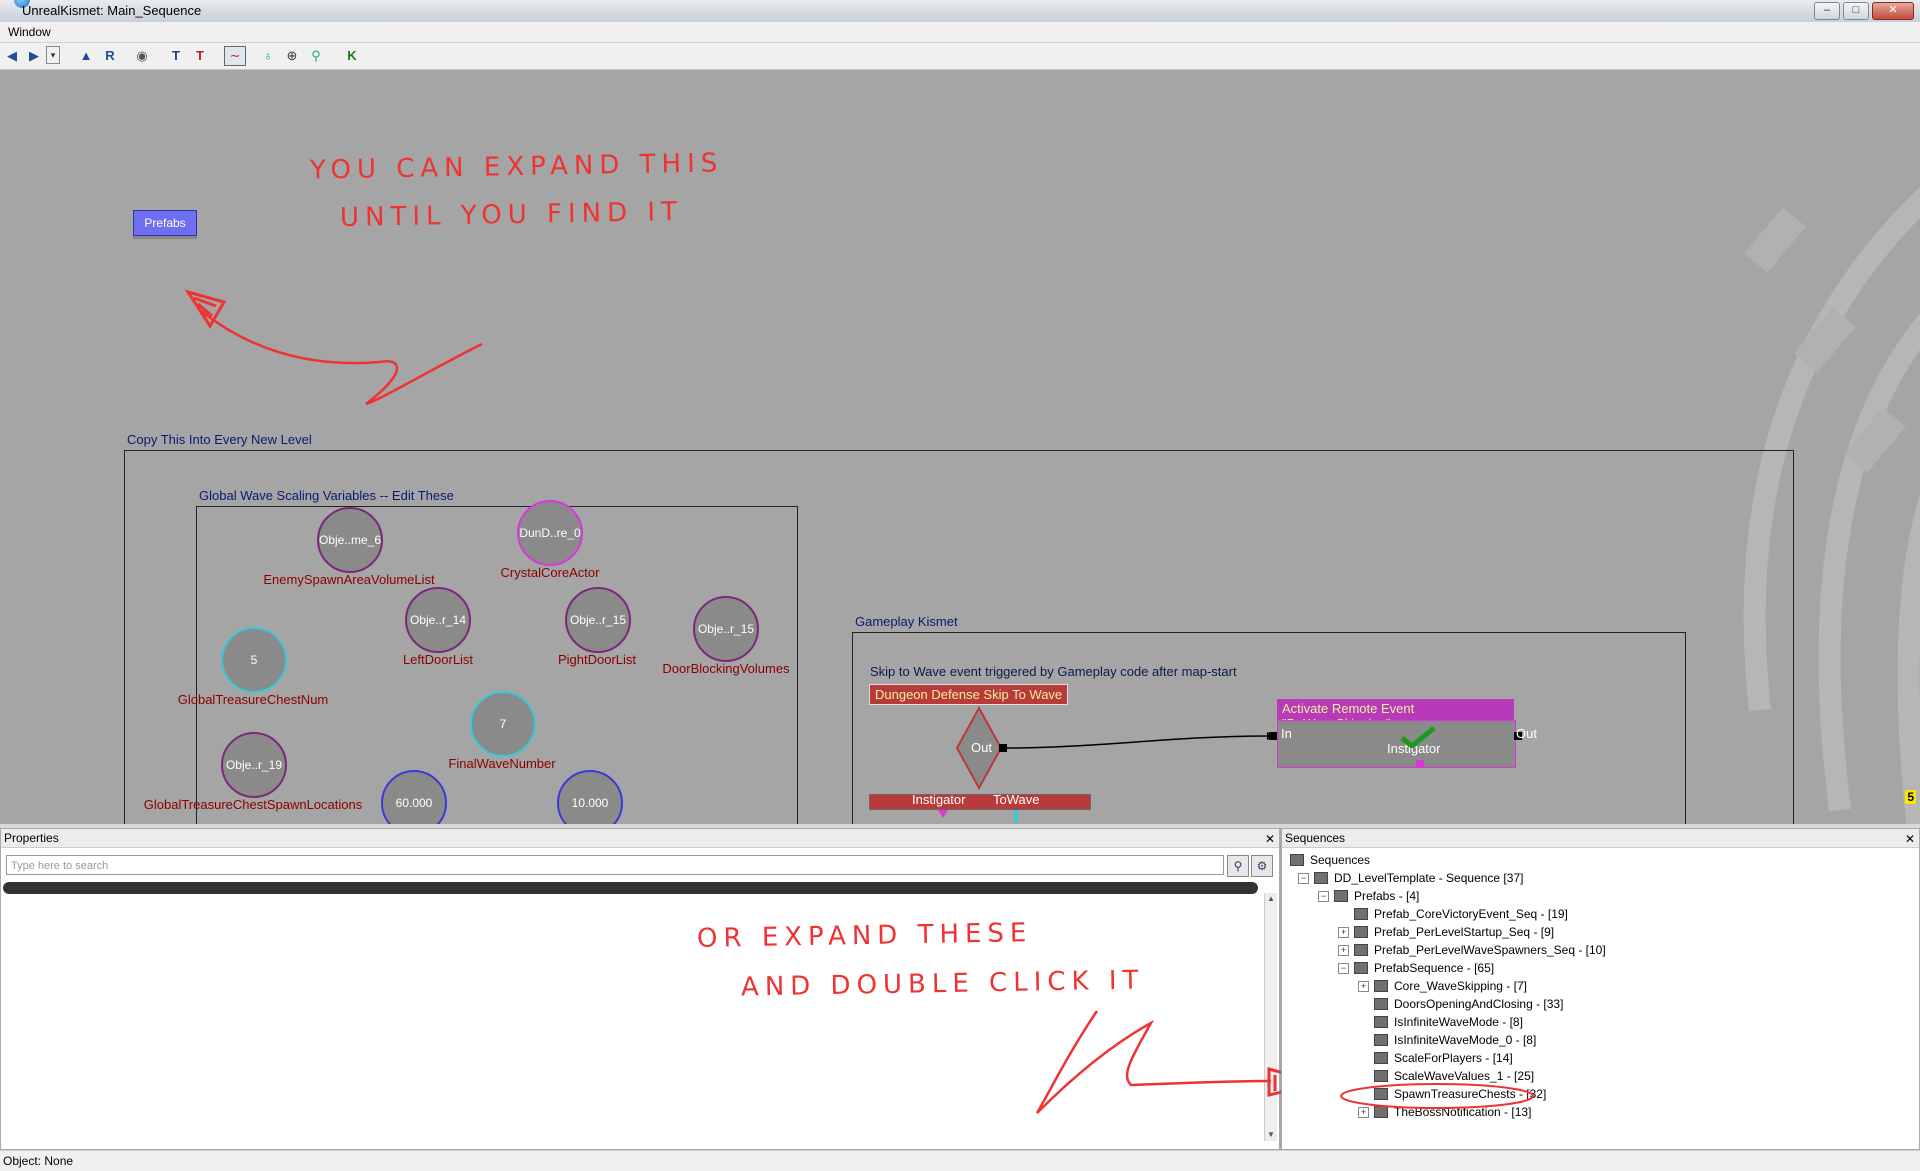  I want to click on tree-item: ScaleForPlayers - [14], so click(1435, 1058).